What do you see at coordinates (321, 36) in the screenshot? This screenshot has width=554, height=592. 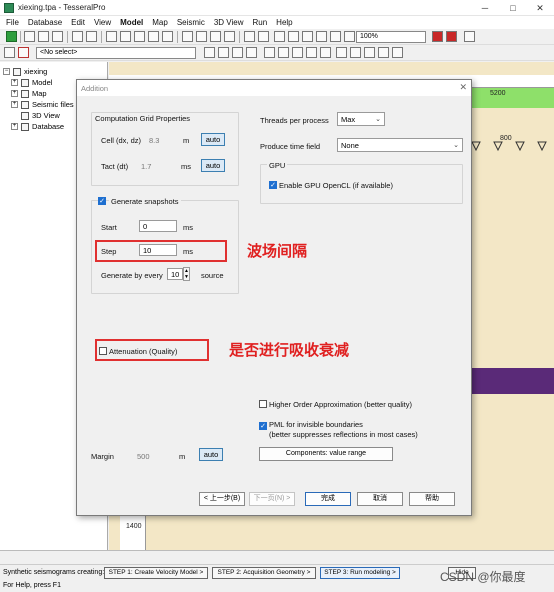 I see `zoom-in-icon` at bounding box center [321, 36].